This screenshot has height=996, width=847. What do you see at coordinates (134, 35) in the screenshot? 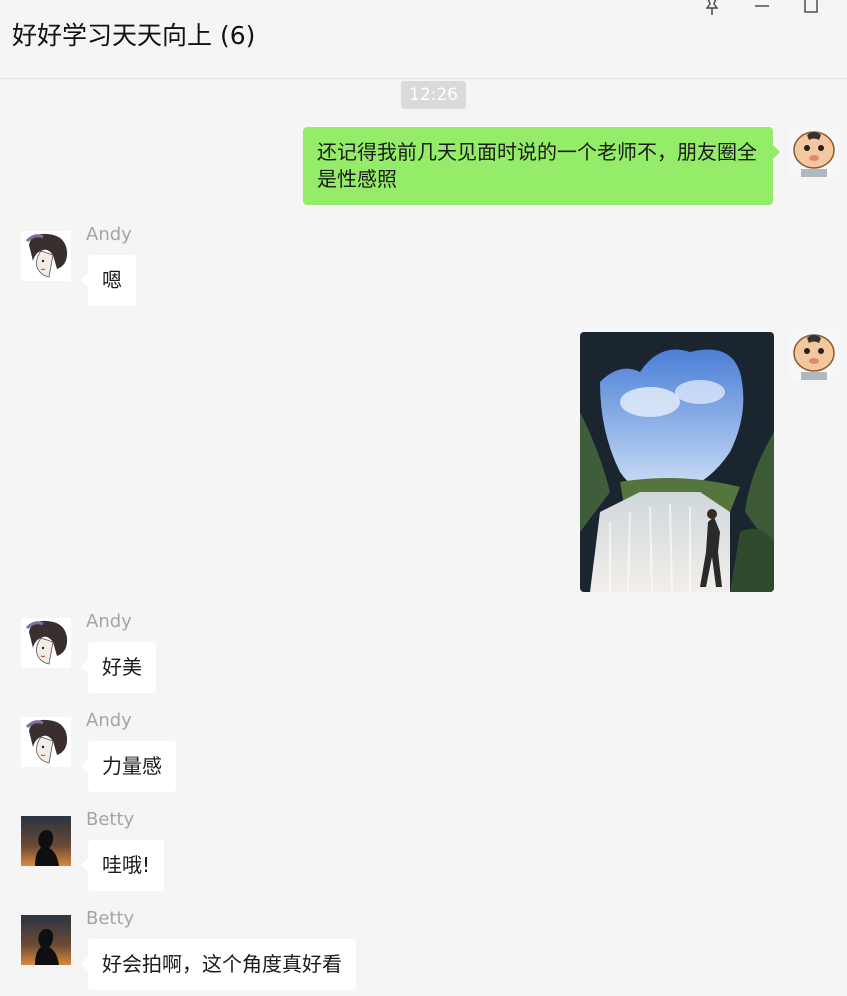
I see `chat-title: 好好学习天天向上 (6)` at bounding box center [134, 35].